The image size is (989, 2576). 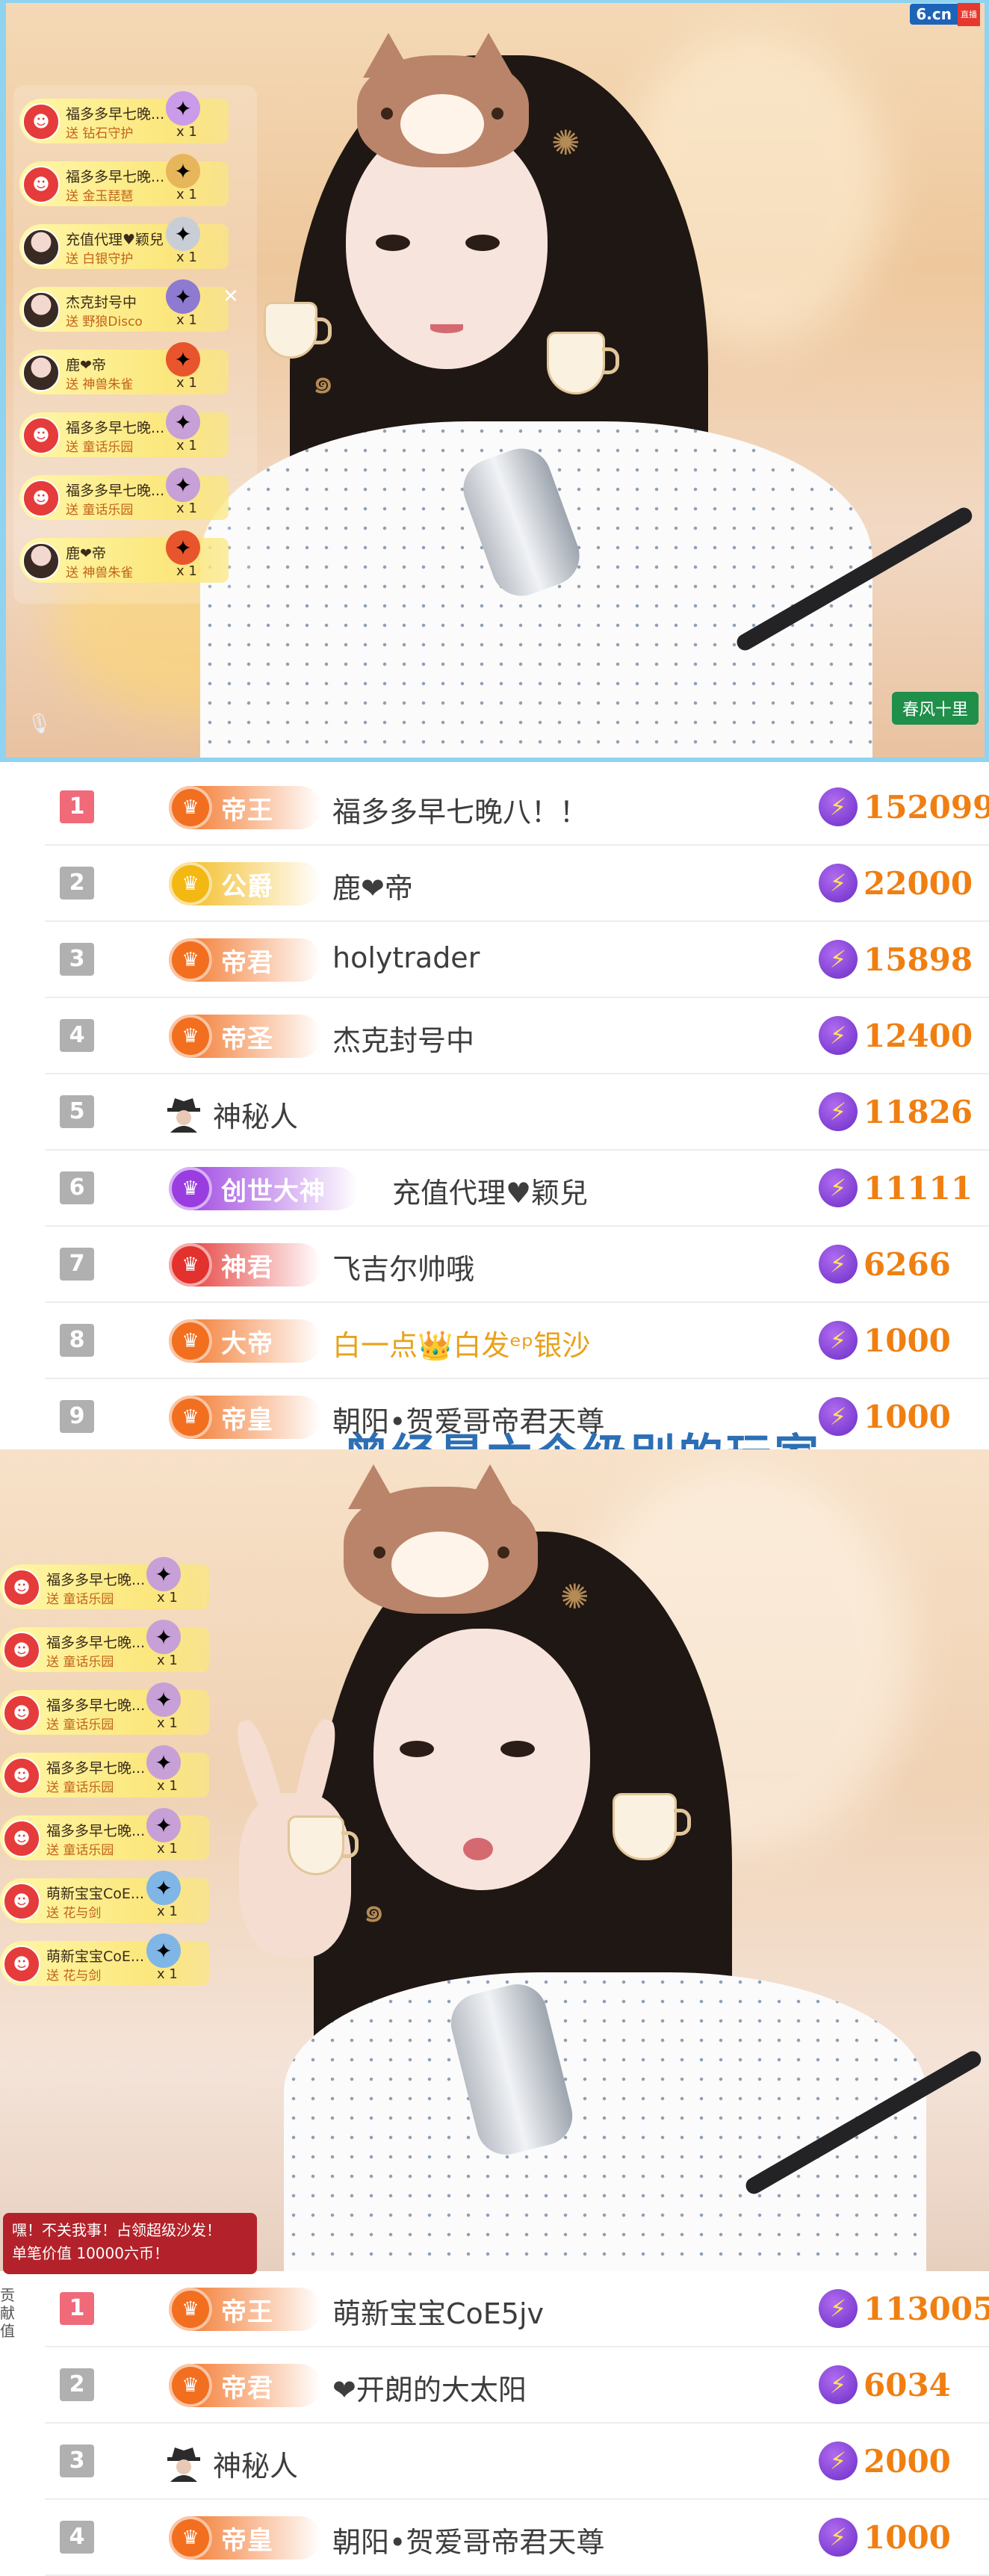 I want to click on close-icon: ✕, so click(x=231, y=296).